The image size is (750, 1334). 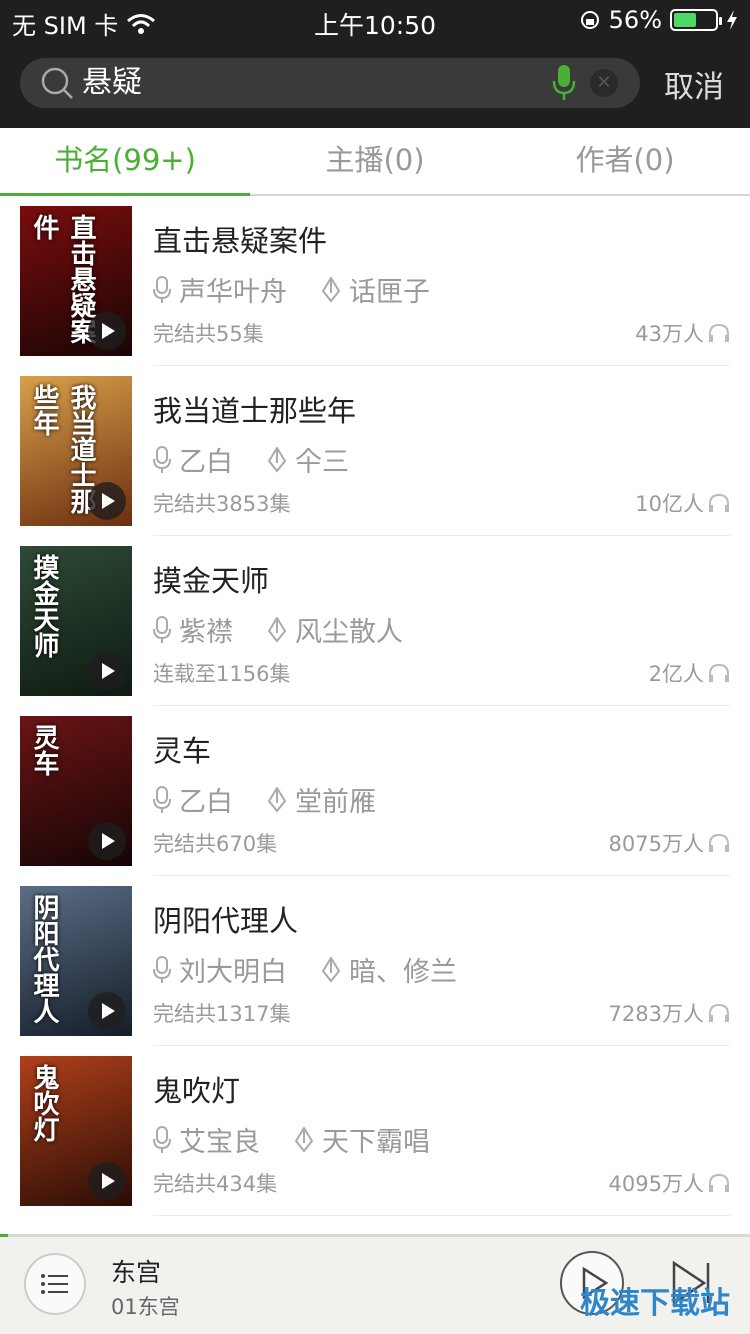 What do you see at coordinates (76, 961) in the screenshot?
I see `book-cover: 阴阳代理人` at bounding box center [76, 961].